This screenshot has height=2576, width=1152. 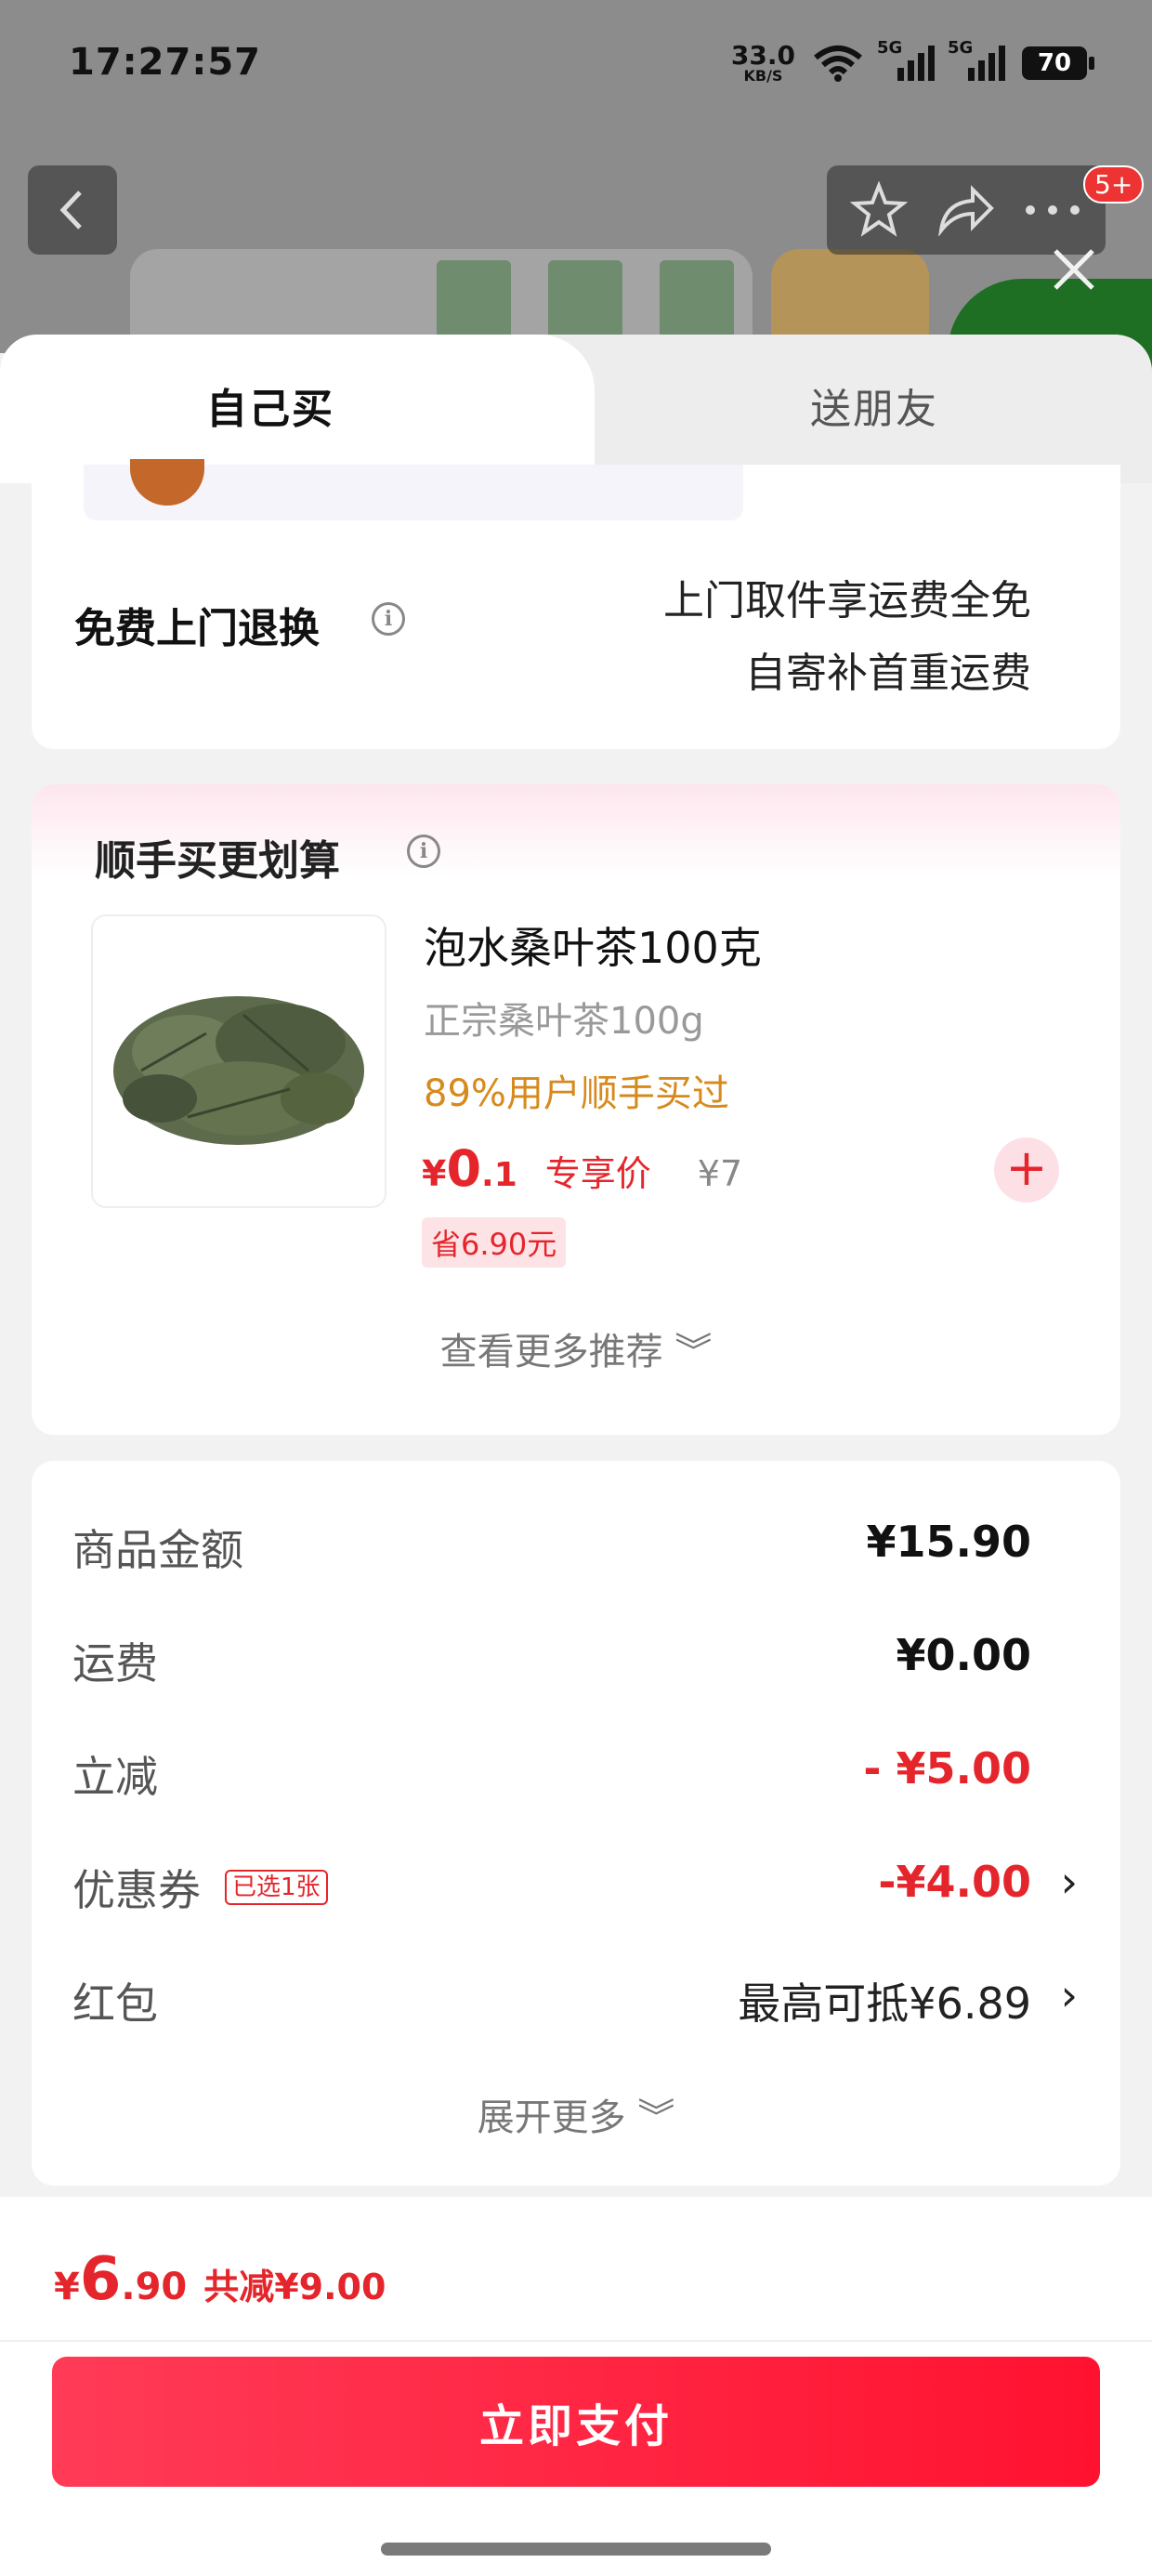 What do you see at coordinates (576, 1093) in the screenshot?
I see `bought-rate: 89%用户顺手买过` at bounding box center [576, 1093].